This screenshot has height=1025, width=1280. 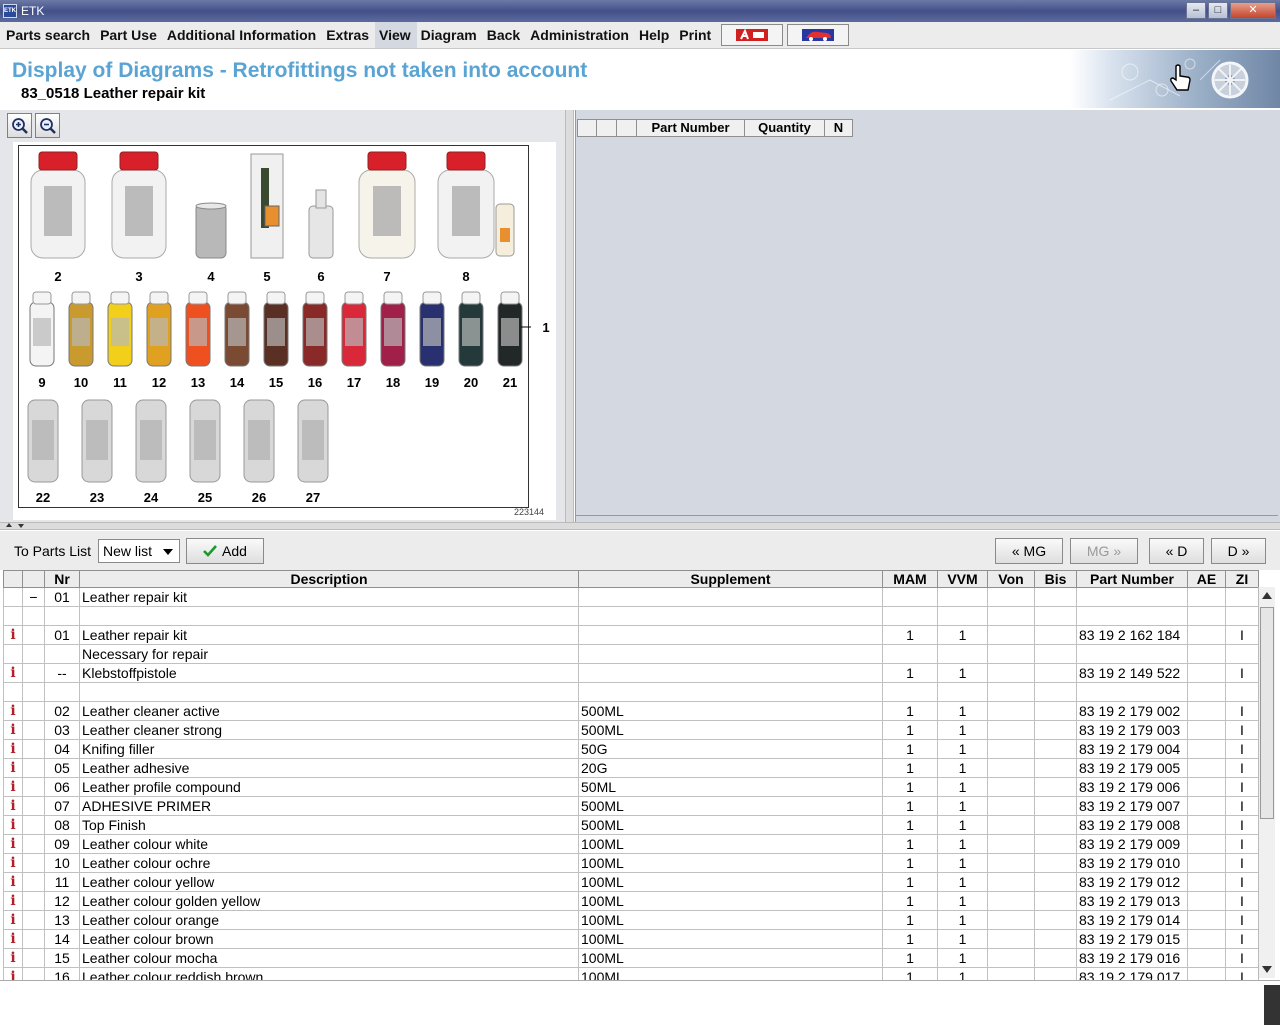 What do you see at coordinates (465, 276) in the screenshot?
I see `diagram-label-8: 8` at bounding box center [465, 276].